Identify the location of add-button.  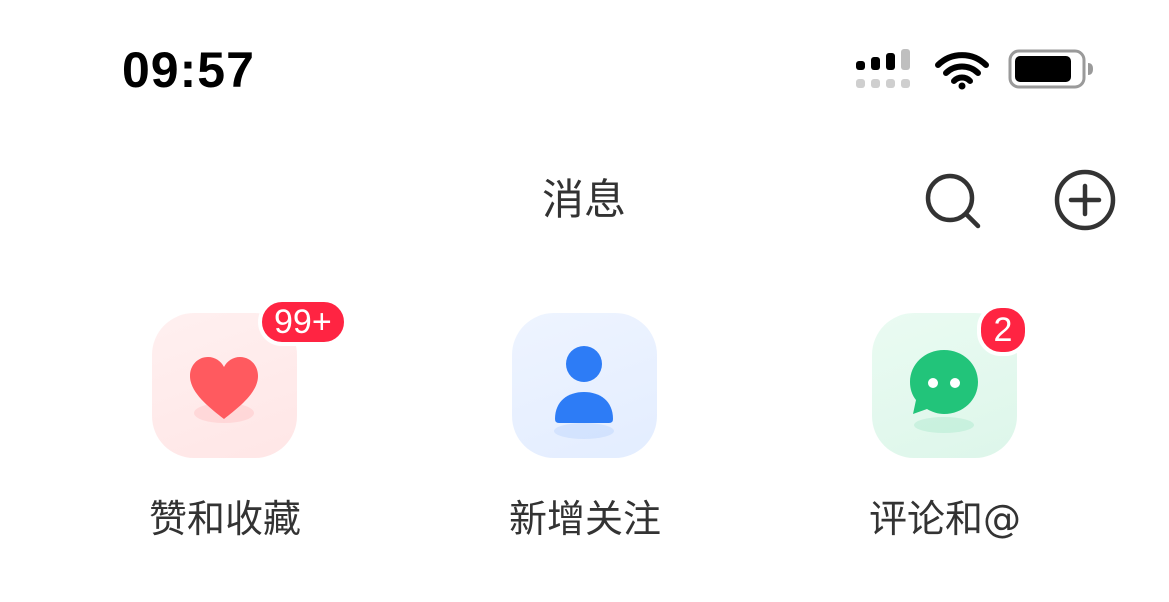
(1085, 201).